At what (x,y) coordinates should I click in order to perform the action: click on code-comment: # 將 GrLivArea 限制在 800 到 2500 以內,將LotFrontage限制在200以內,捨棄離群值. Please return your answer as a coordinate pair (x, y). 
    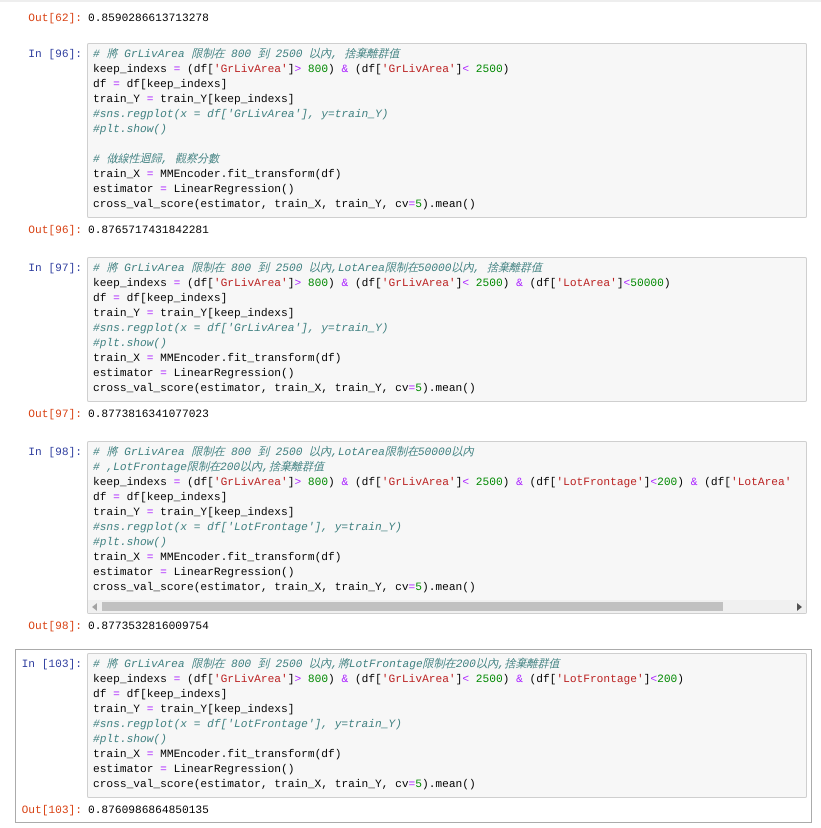
    Looking at the image, I should click on (327, 665).